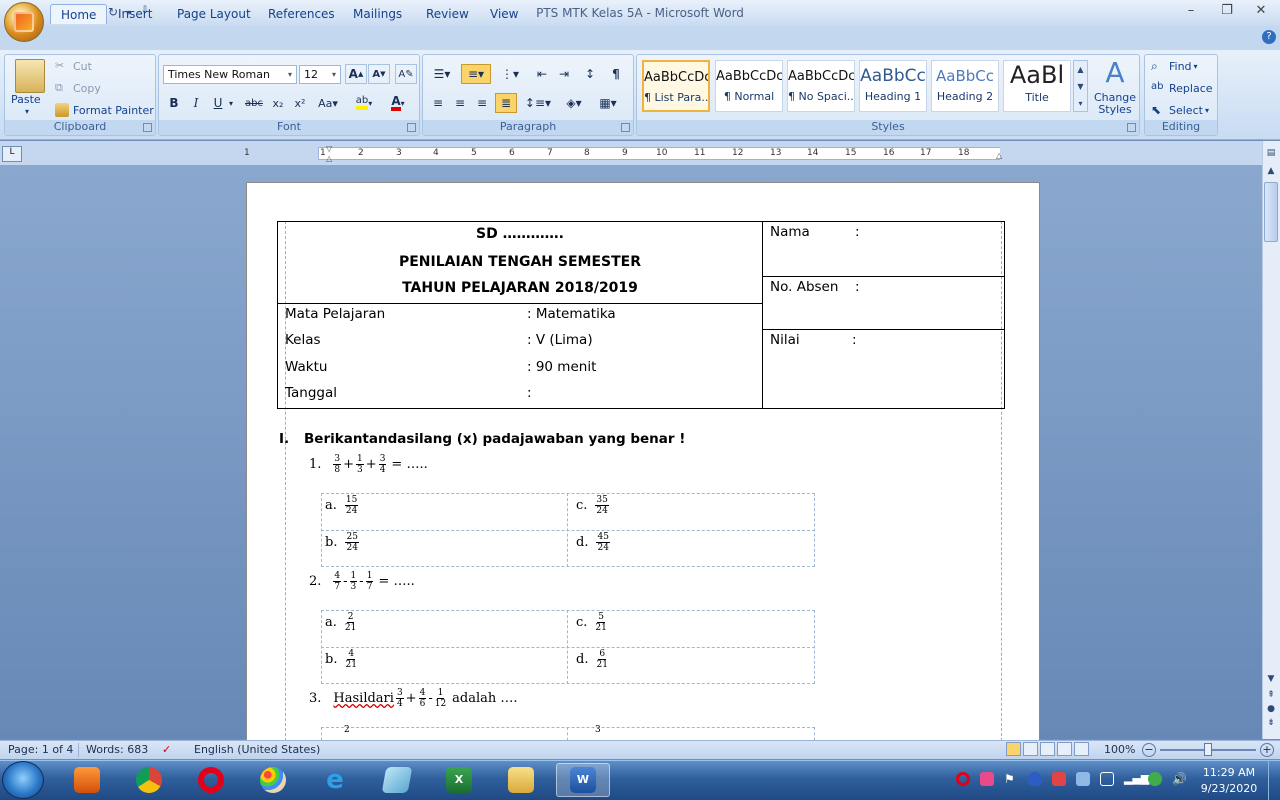 This screenshot has height=800, width=1280. Describe the element at coordinates (583, 780) in the screenshot. I see `word-taskbar-button: W` at that location.